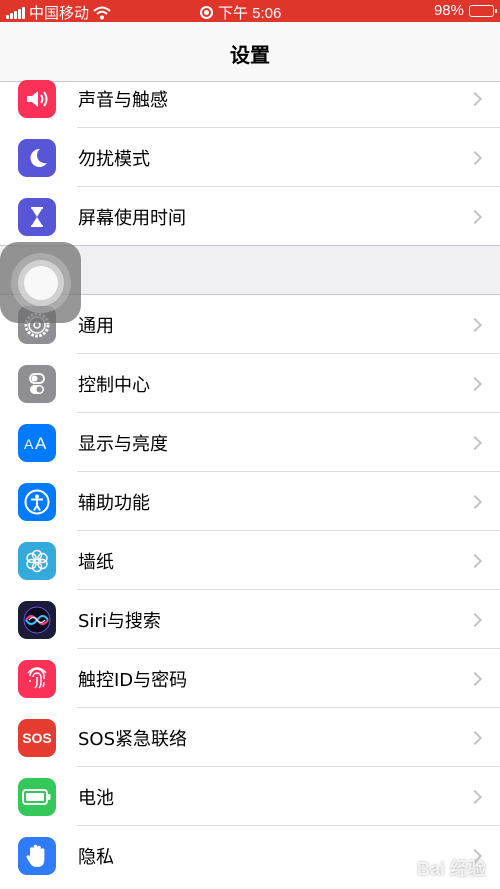  I want to click on sos-icon-text: SOS, so click(37, 737).